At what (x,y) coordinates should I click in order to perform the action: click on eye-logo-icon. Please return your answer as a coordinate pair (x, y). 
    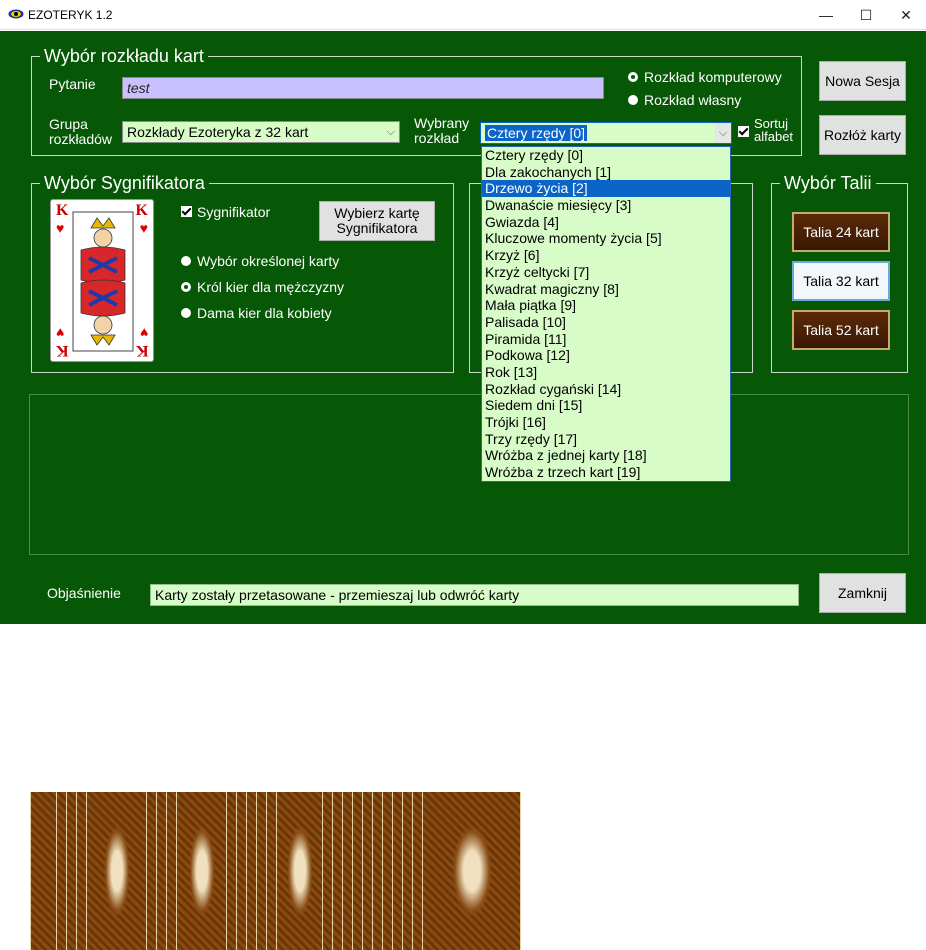
    Looking at the image, I should click on (16, 14).